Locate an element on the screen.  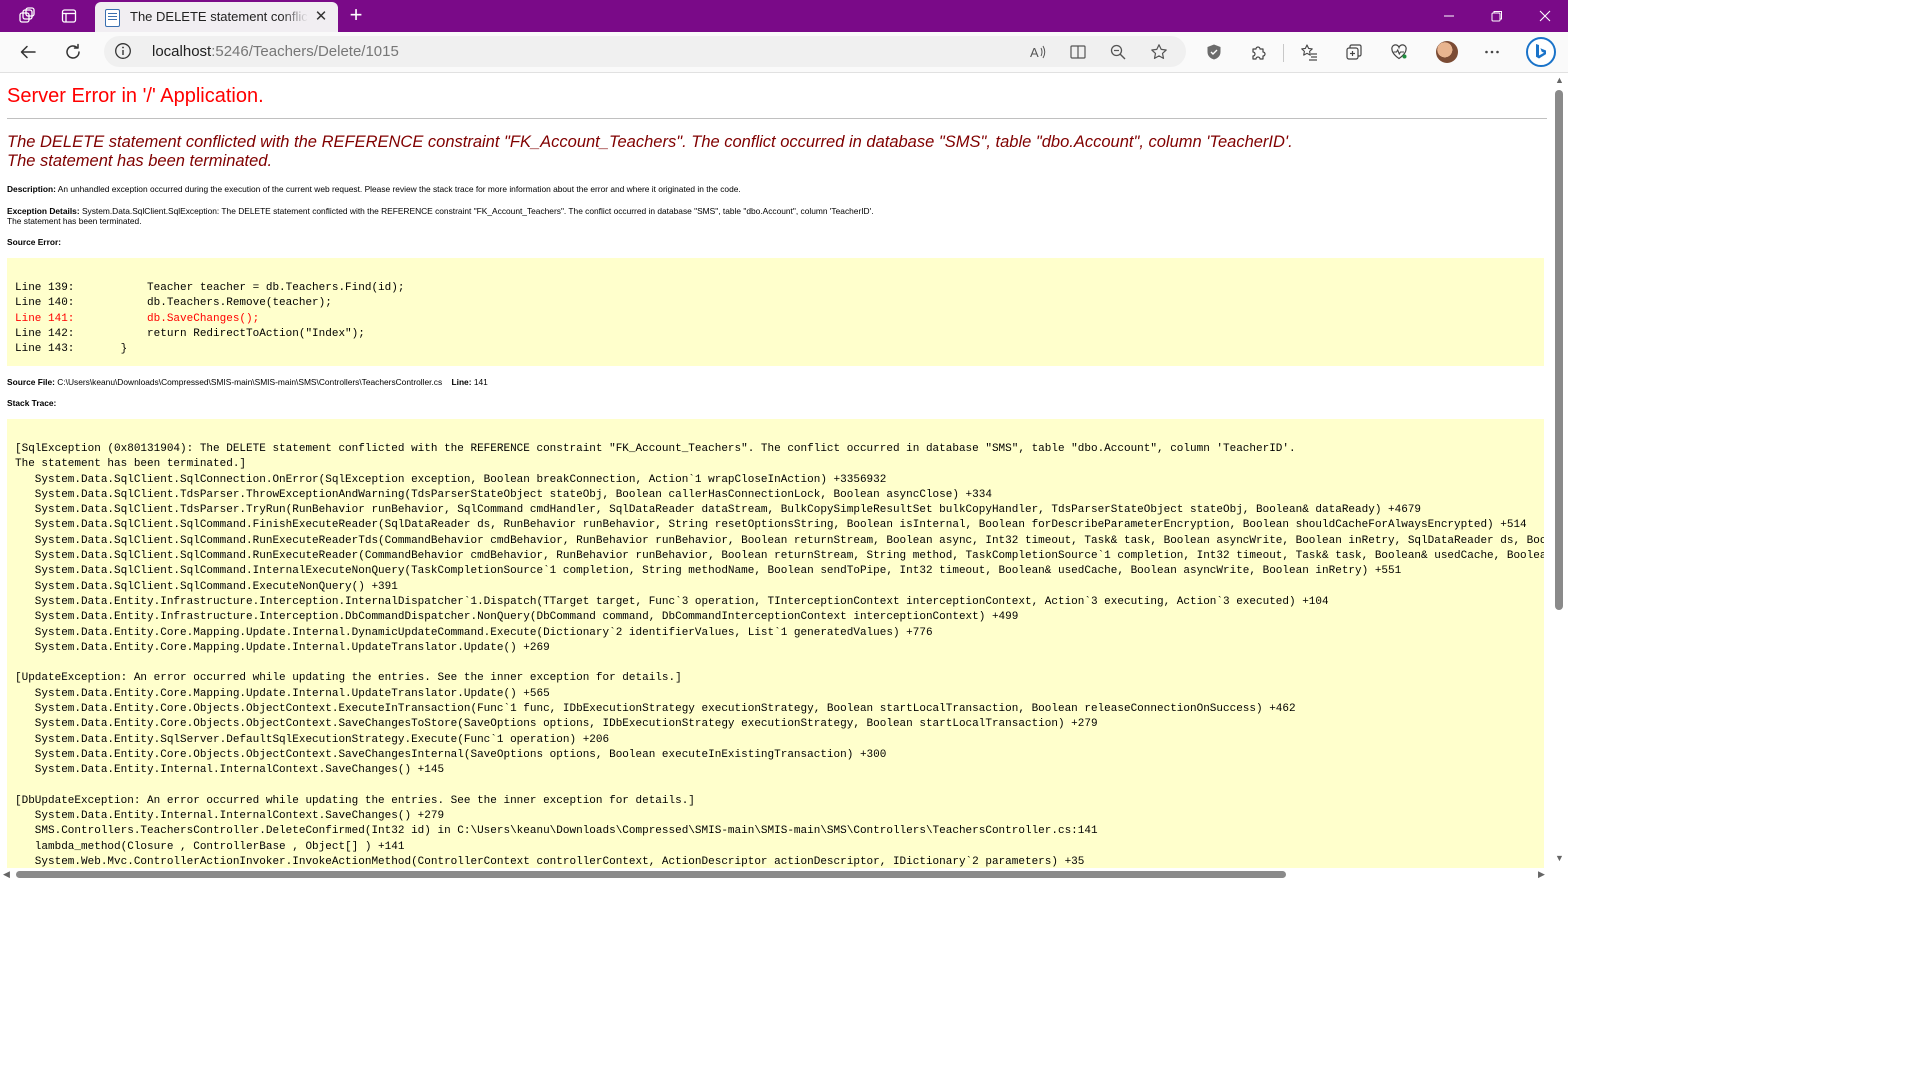
immersive-reader-icon is located at coordinates (1078, 52).